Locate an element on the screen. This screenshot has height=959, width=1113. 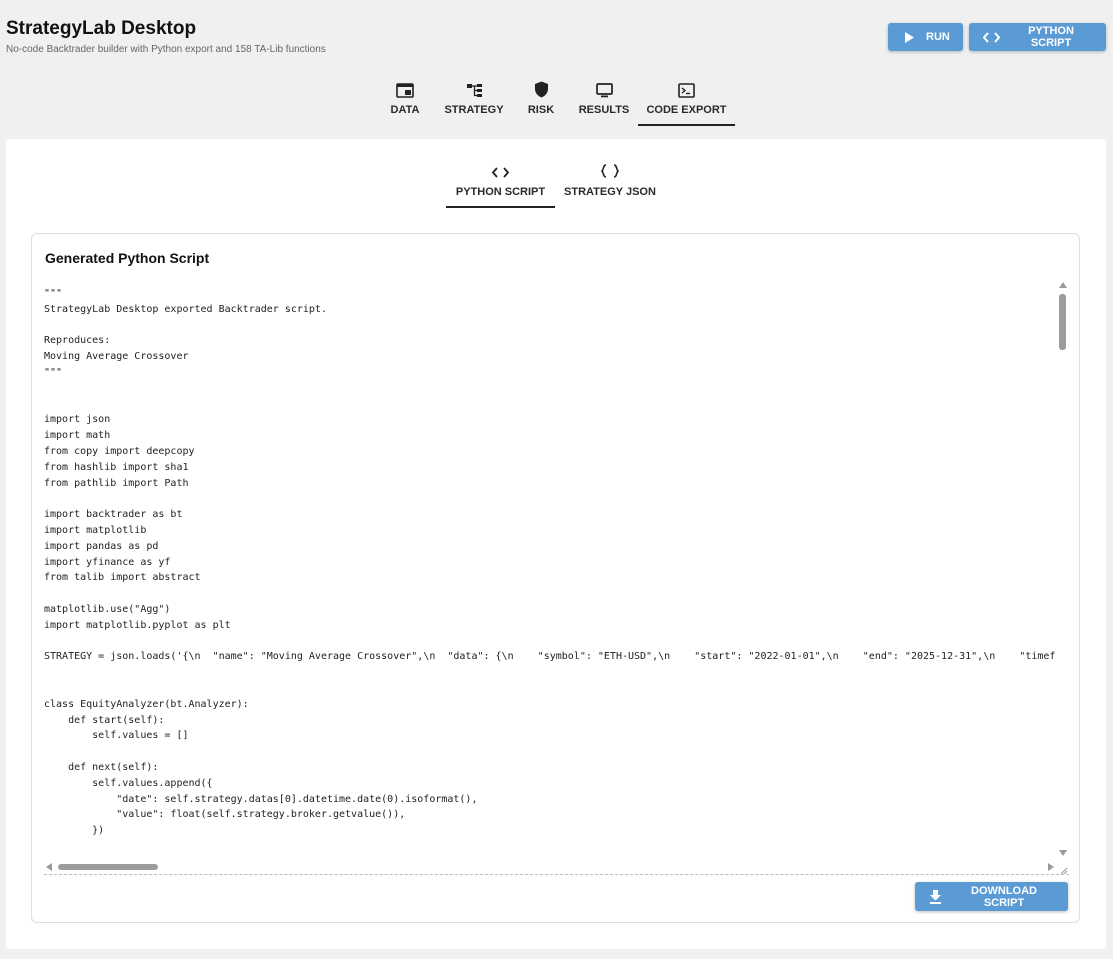
tree-icon is located at coordinates (474, 89).